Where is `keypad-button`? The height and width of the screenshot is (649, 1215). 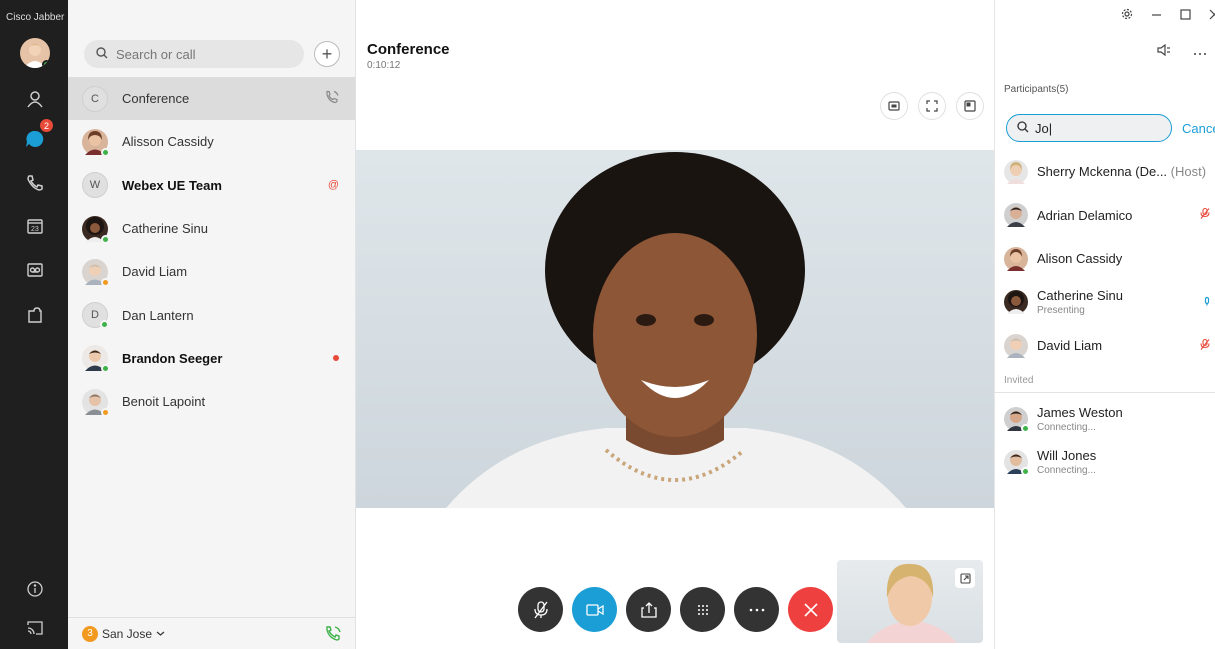
keypad-button is located at coordinates (702, 609).